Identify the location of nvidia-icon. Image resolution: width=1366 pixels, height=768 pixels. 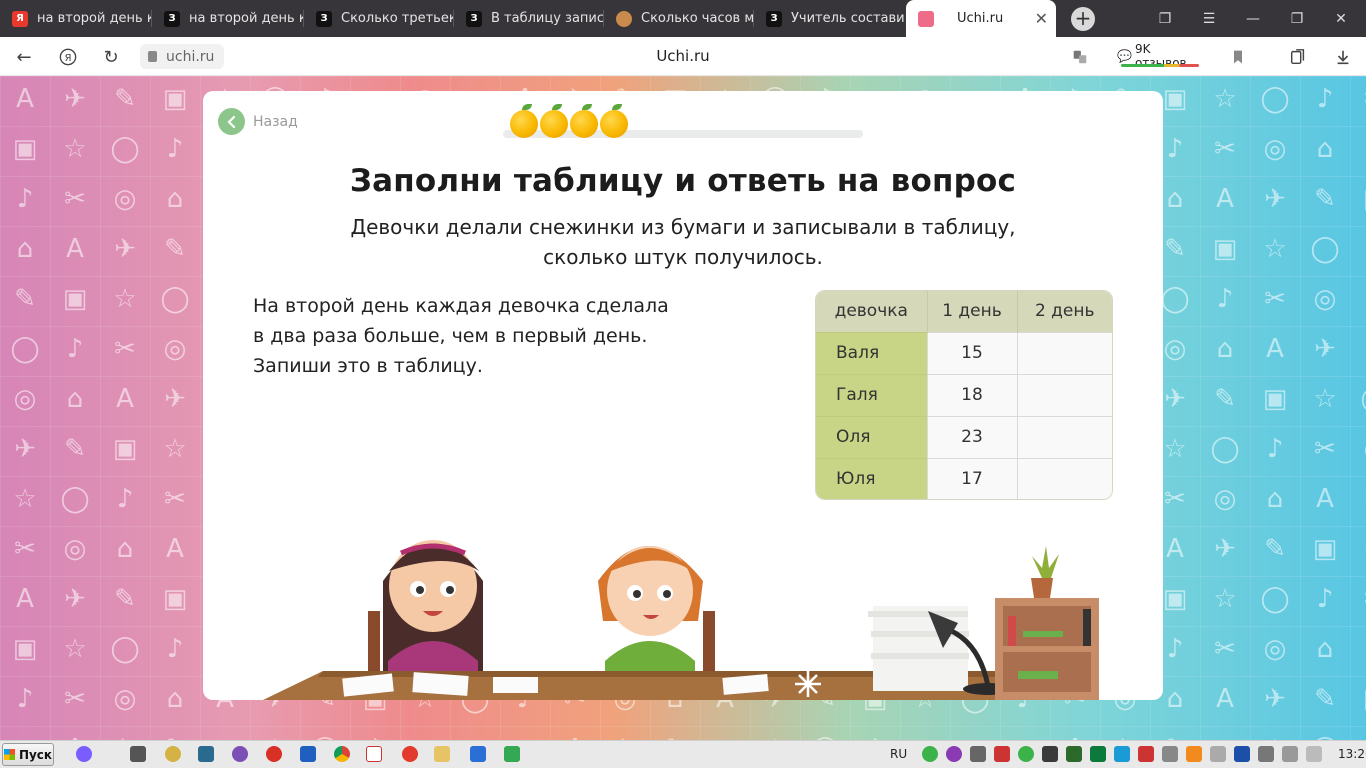
(1098, 754).